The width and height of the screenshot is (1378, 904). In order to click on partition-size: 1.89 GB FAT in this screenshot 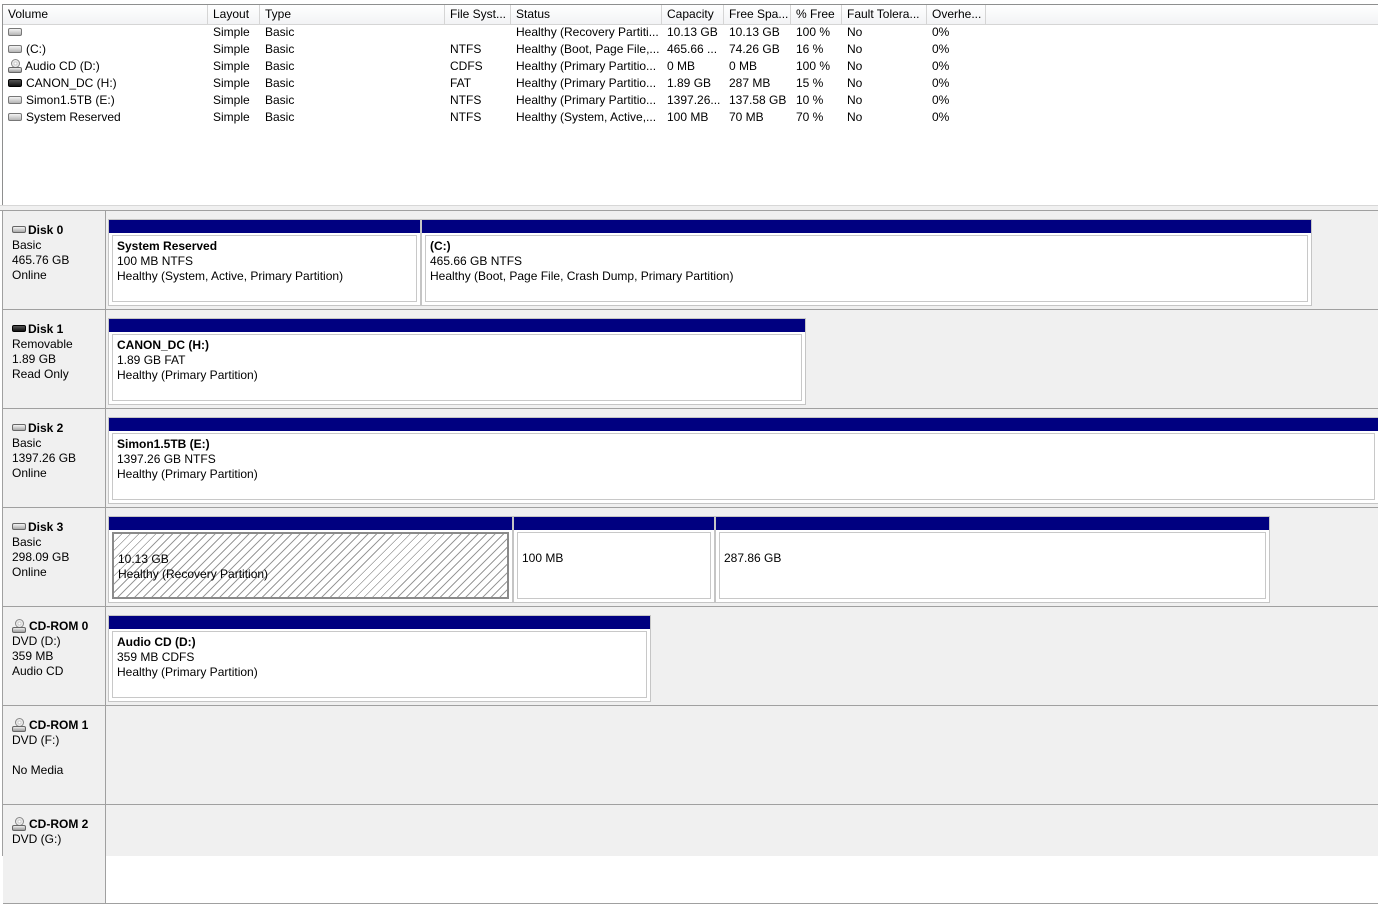, I will do `click(151, 360)`.